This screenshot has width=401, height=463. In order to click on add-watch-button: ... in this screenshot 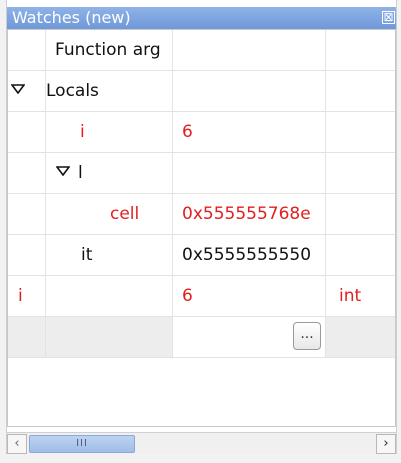, I will do `click(307, 336)`.